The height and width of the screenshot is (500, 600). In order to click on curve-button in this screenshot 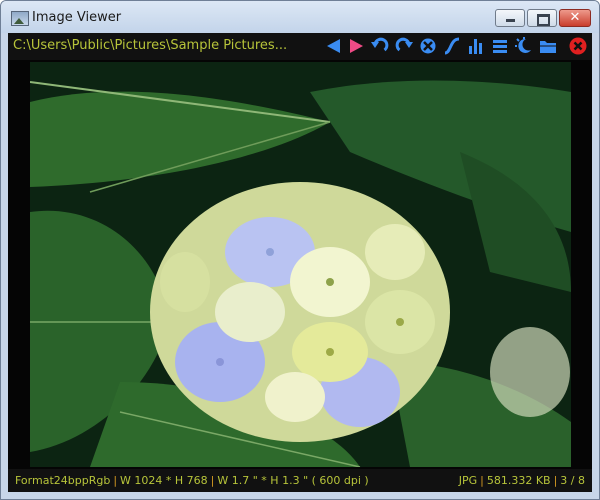, I will do `click(452, 46)`.